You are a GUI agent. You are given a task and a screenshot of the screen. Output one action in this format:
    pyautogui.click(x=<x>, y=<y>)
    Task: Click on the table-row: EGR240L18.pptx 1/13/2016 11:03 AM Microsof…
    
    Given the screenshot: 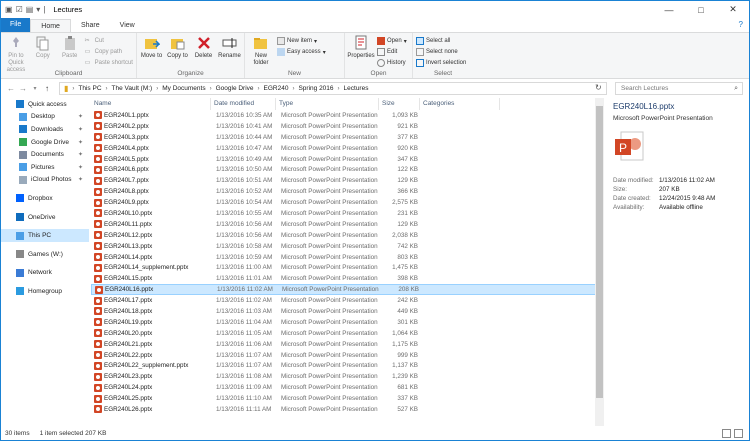 What is the action you would take?
    pyautogui.click(x=346, y=311)
    